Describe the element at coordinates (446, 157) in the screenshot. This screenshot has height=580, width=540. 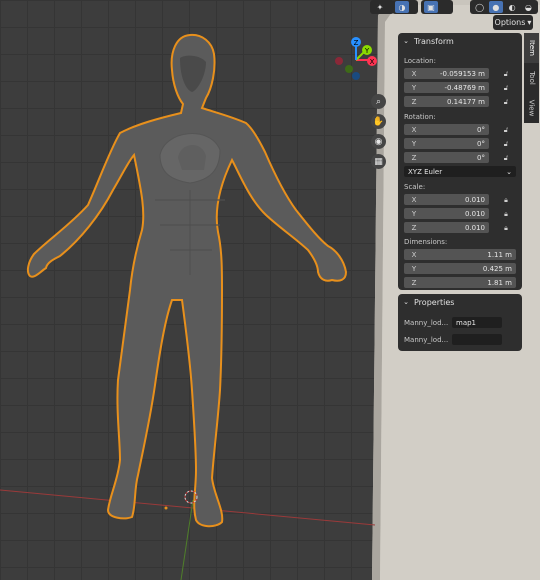
I see `rotation-z-field: Z 0°` at that location.